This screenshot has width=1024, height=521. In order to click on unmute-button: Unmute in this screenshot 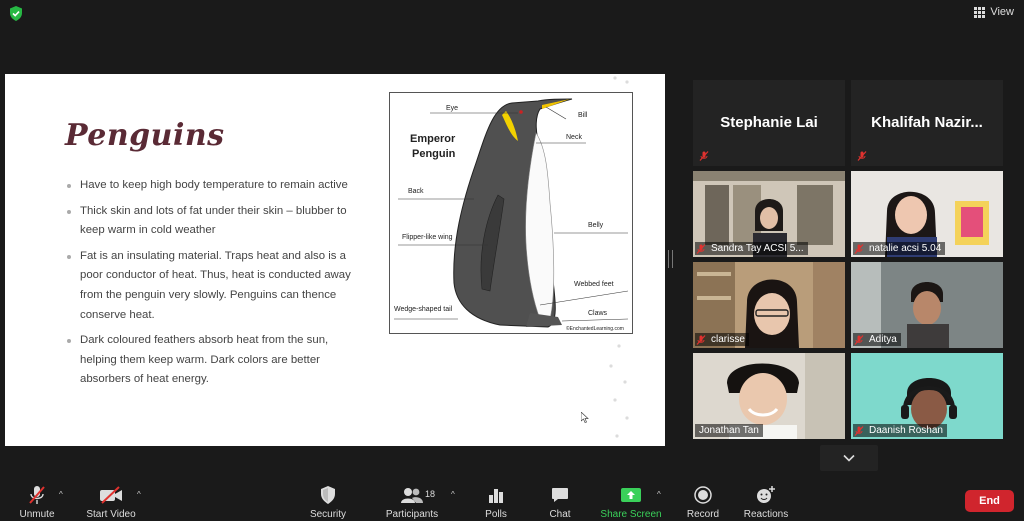, I will do `click(37, 501)`.